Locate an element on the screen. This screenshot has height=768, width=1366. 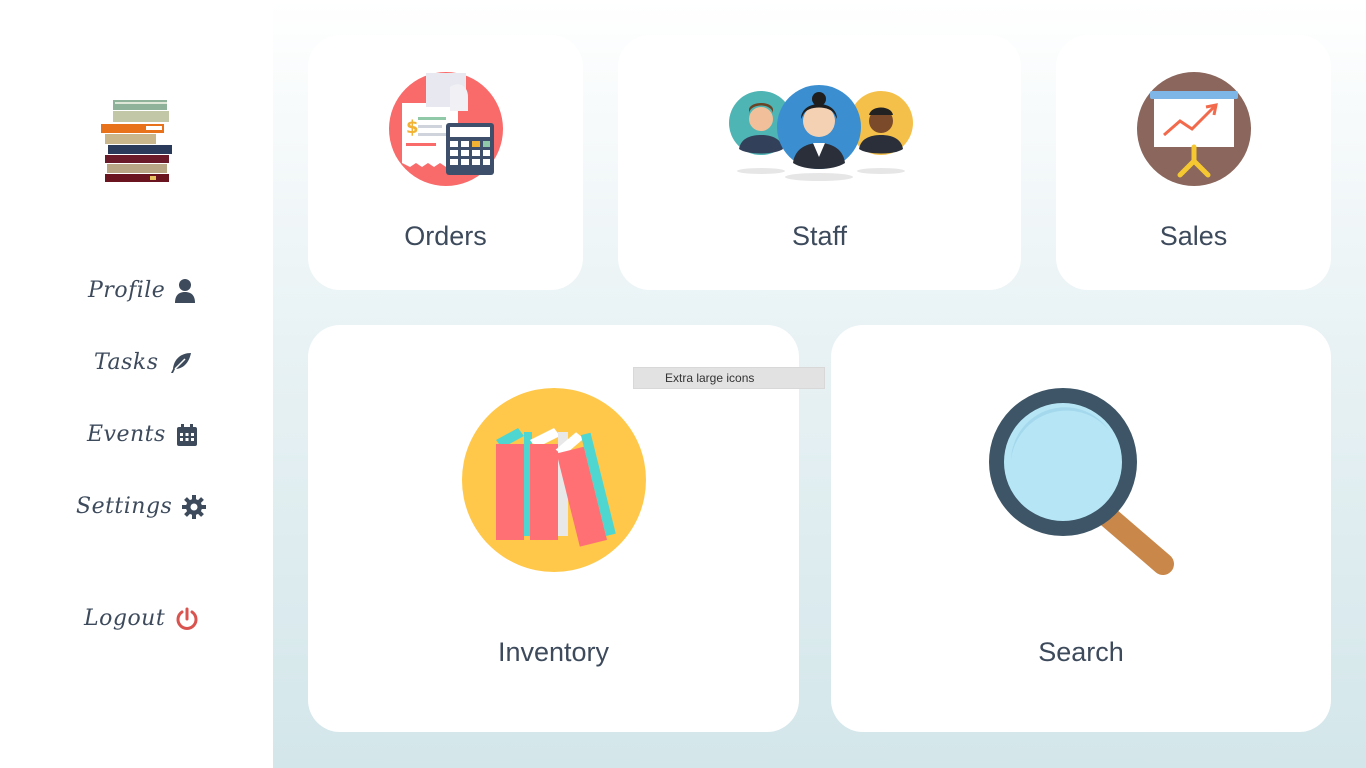
gear-icon is located at coordinates (194, 506).